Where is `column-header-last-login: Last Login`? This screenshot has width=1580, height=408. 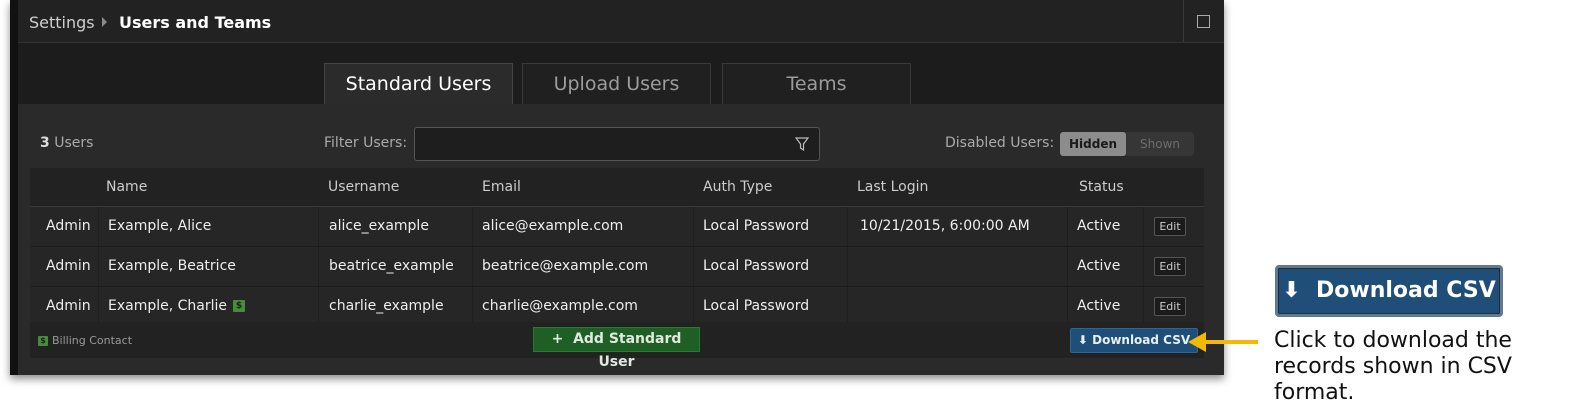 column-header-last-login: Last Login is located at coordinates (892, 187).